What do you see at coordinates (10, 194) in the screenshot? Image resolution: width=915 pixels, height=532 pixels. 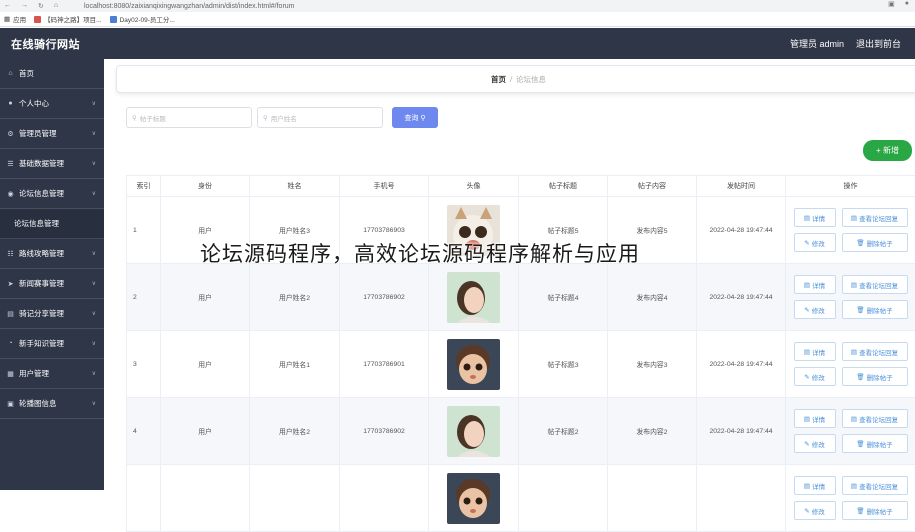 I see `location-icon: ◉` at bounding box center [10, 194].